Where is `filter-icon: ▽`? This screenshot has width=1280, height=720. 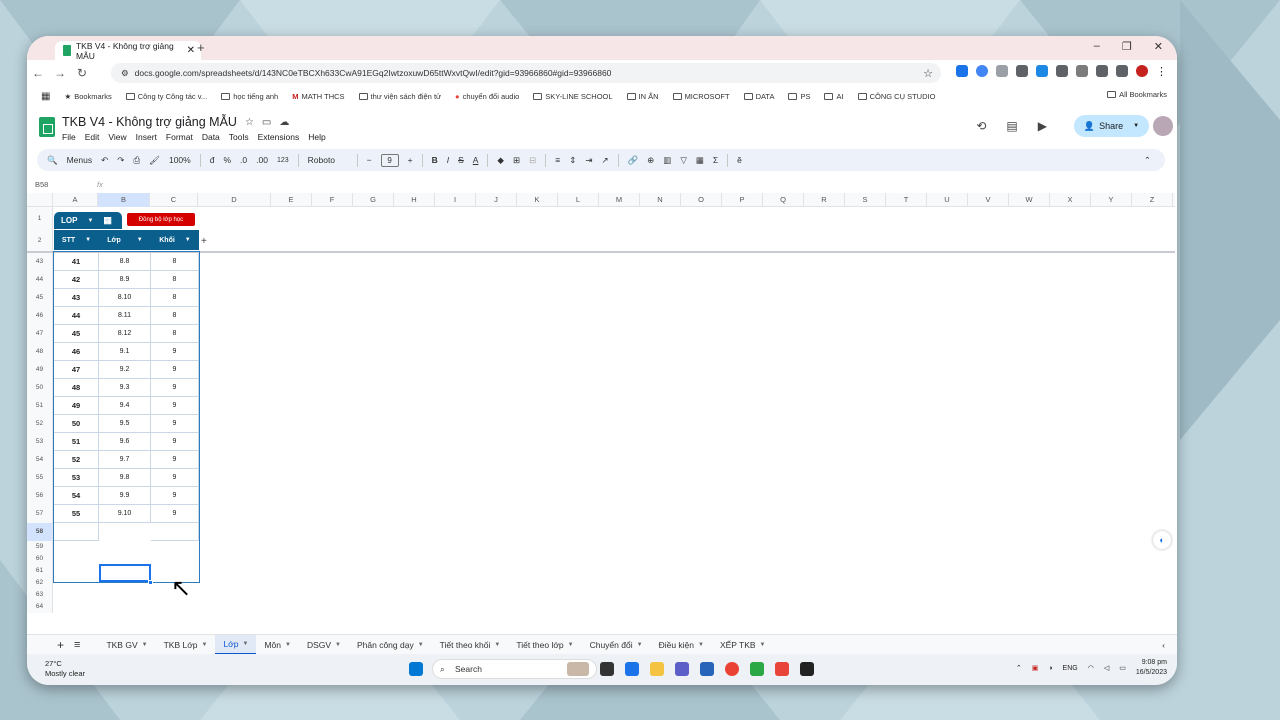 filter-icon: ▽ is located at coordinates (683, 160).